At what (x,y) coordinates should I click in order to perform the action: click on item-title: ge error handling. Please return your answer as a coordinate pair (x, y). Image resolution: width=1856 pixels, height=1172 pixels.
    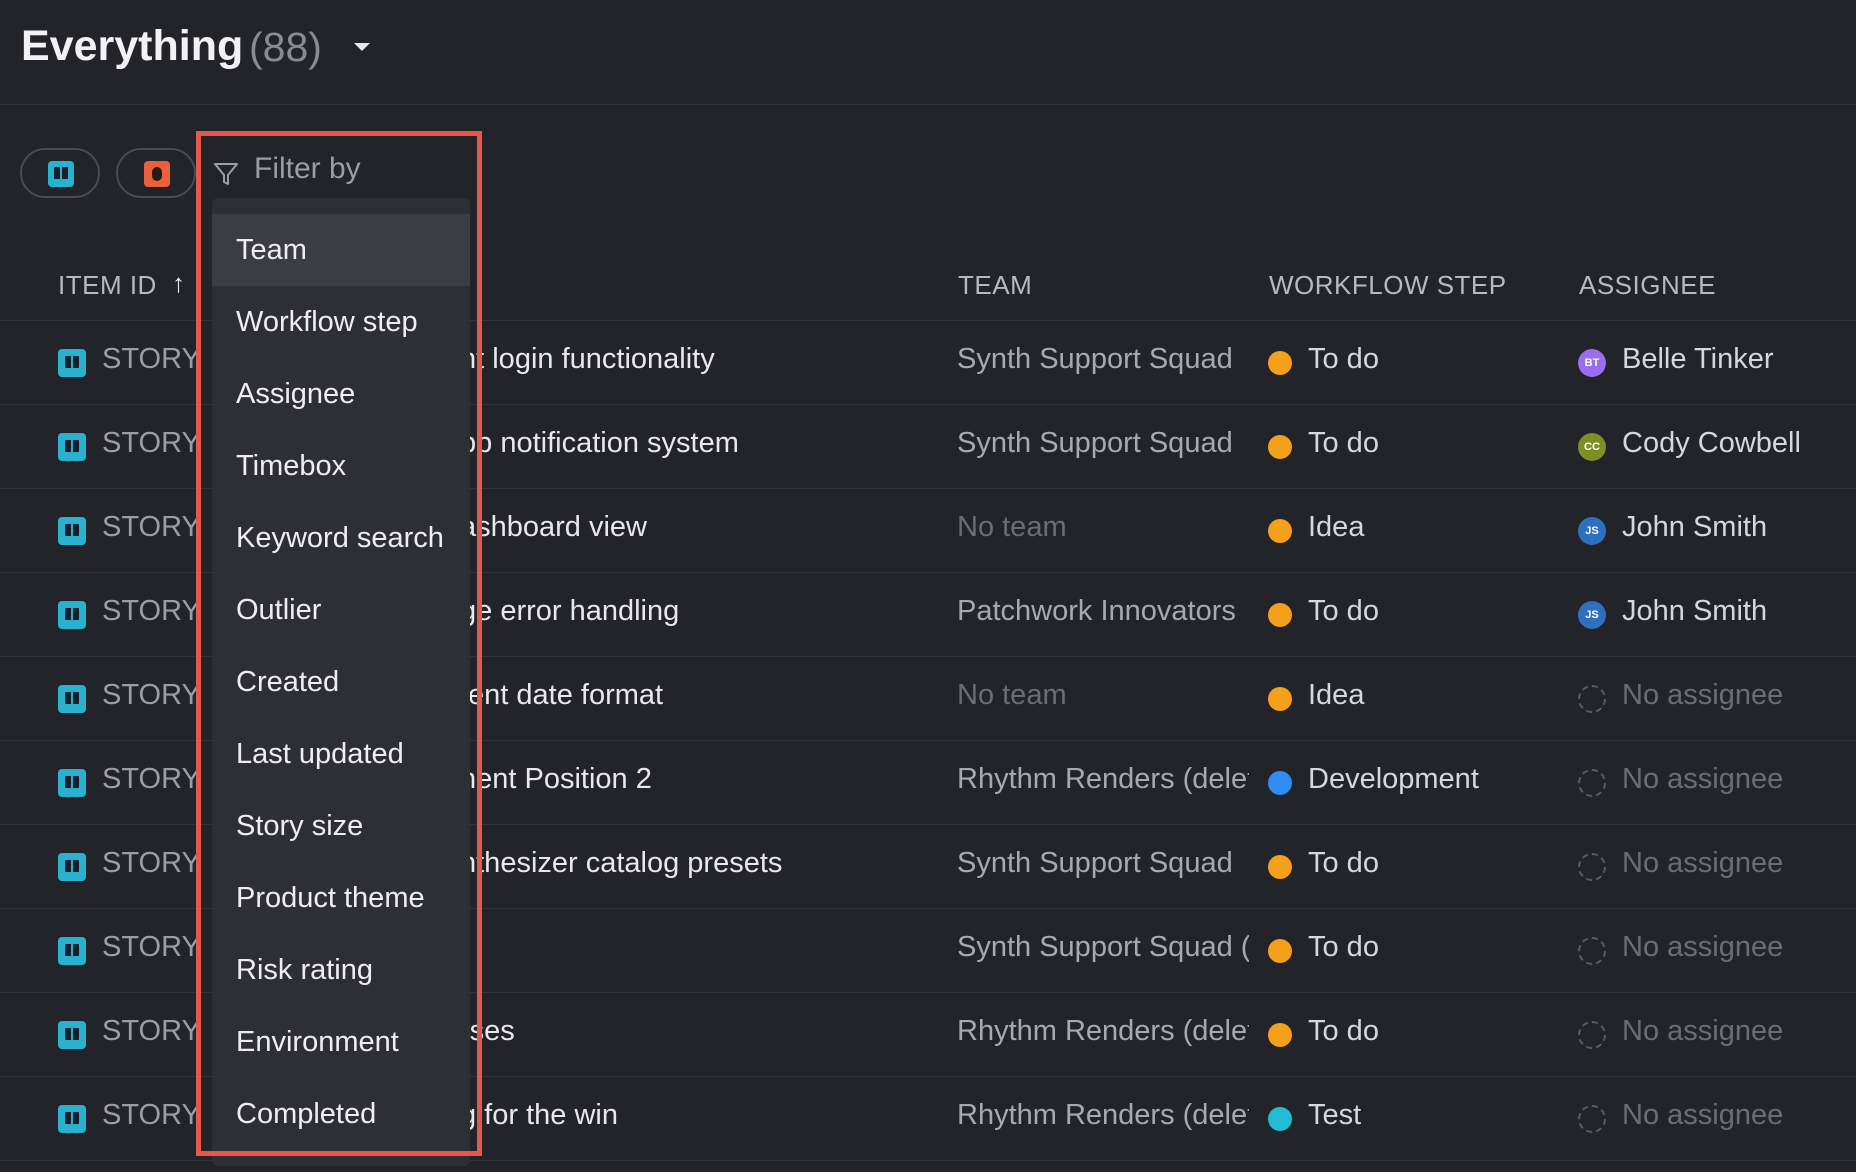
    Looking at the image, I should click on (700, 611).